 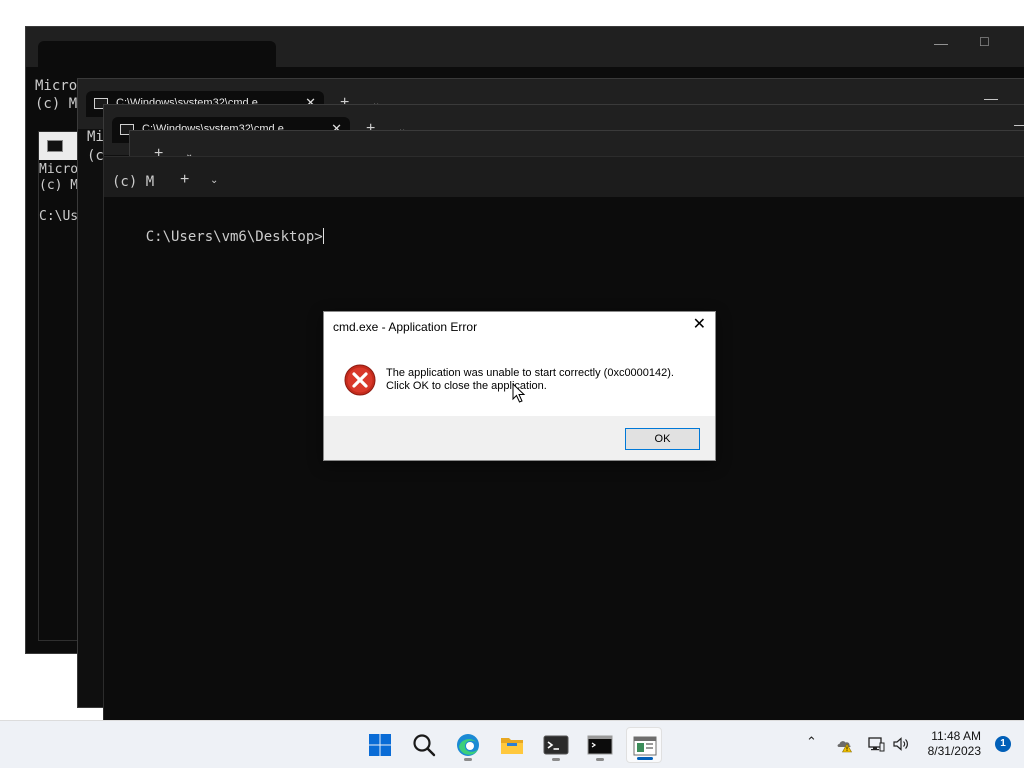 I want to click on text-cursor, so click(x=323, y=236).